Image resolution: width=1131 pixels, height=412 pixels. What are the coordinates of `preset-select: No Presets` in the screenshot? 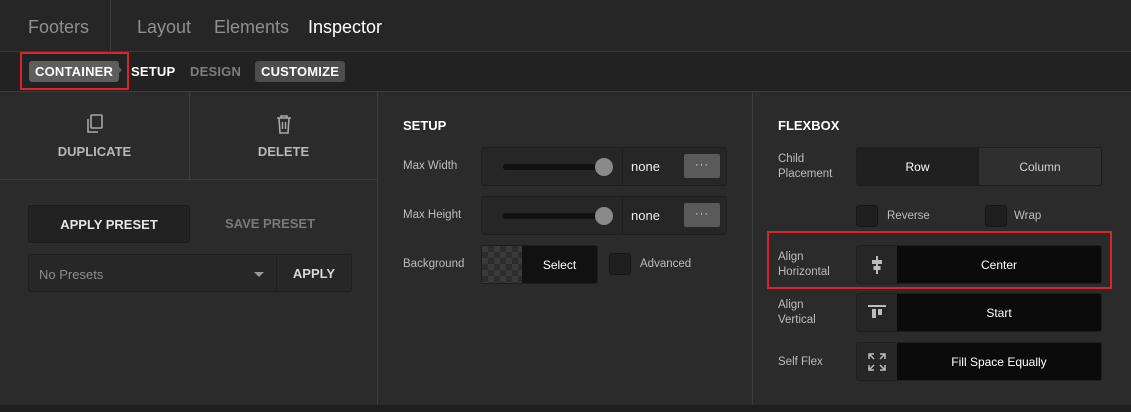 It's located at (152, 273).